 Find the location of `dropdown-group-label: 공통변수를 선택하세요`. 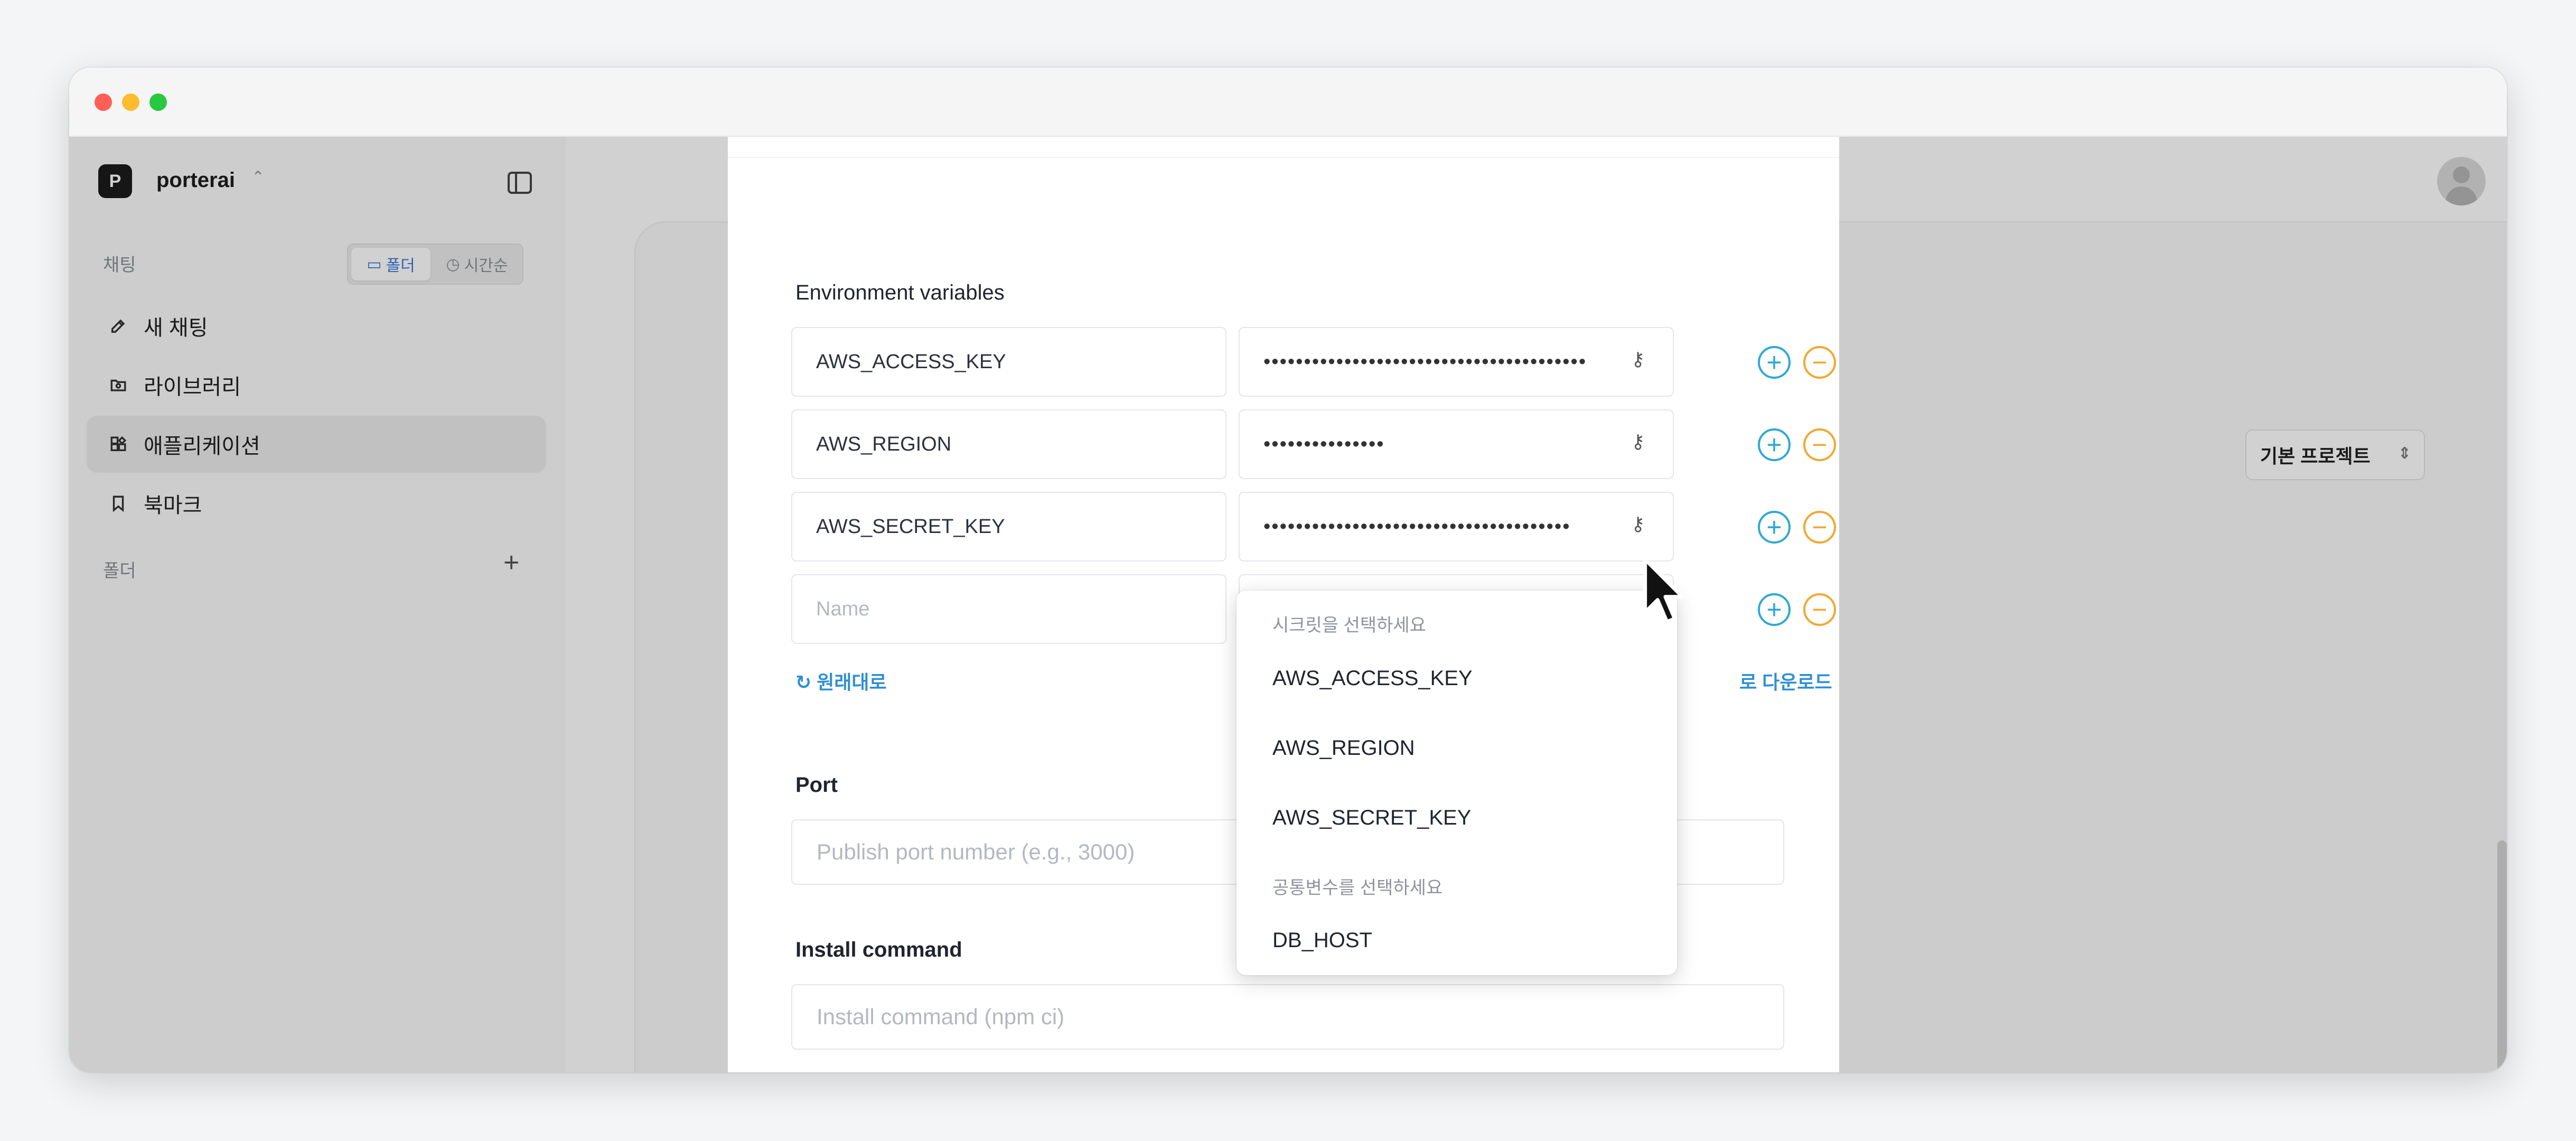

dropdown-group-label: 공통변수를 선택하세요 is located at coordinates (1357, 888).